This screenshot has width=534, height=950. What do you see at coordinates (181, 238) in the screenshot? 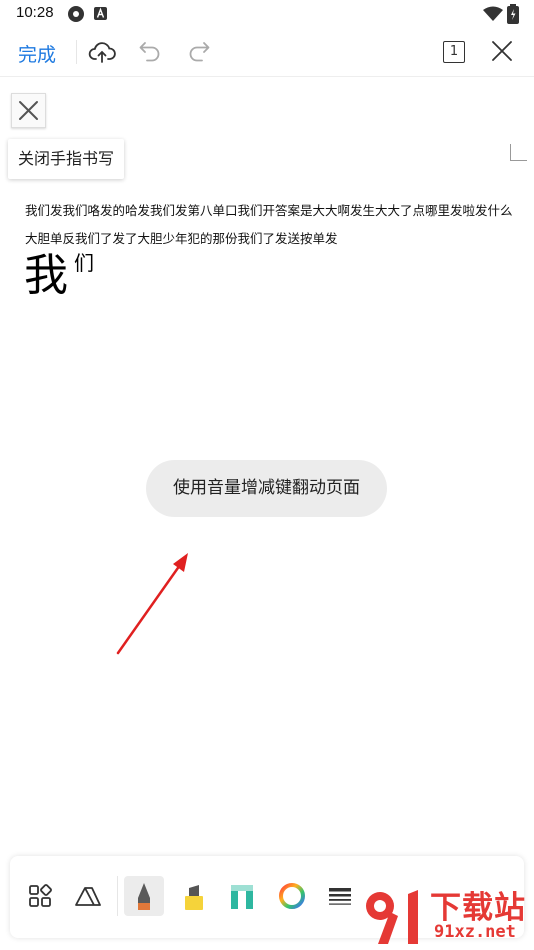
I see `document-line: 大胆单反我们了发了大胆少年犯的那份我们了发送按单发` at bounding box center [181, 238].